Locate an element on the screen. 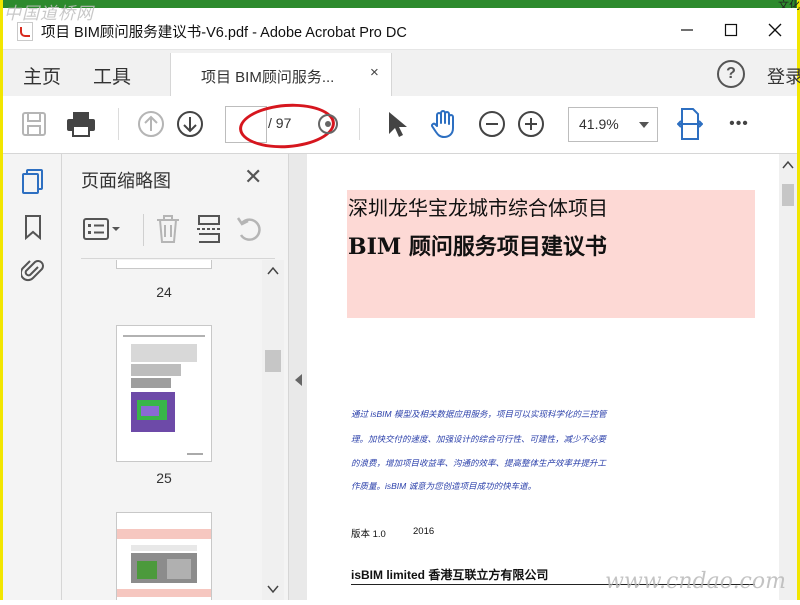 This screenshot has width=800, height=605. menu-tools: 工具 is located at coordinates (112, 75).